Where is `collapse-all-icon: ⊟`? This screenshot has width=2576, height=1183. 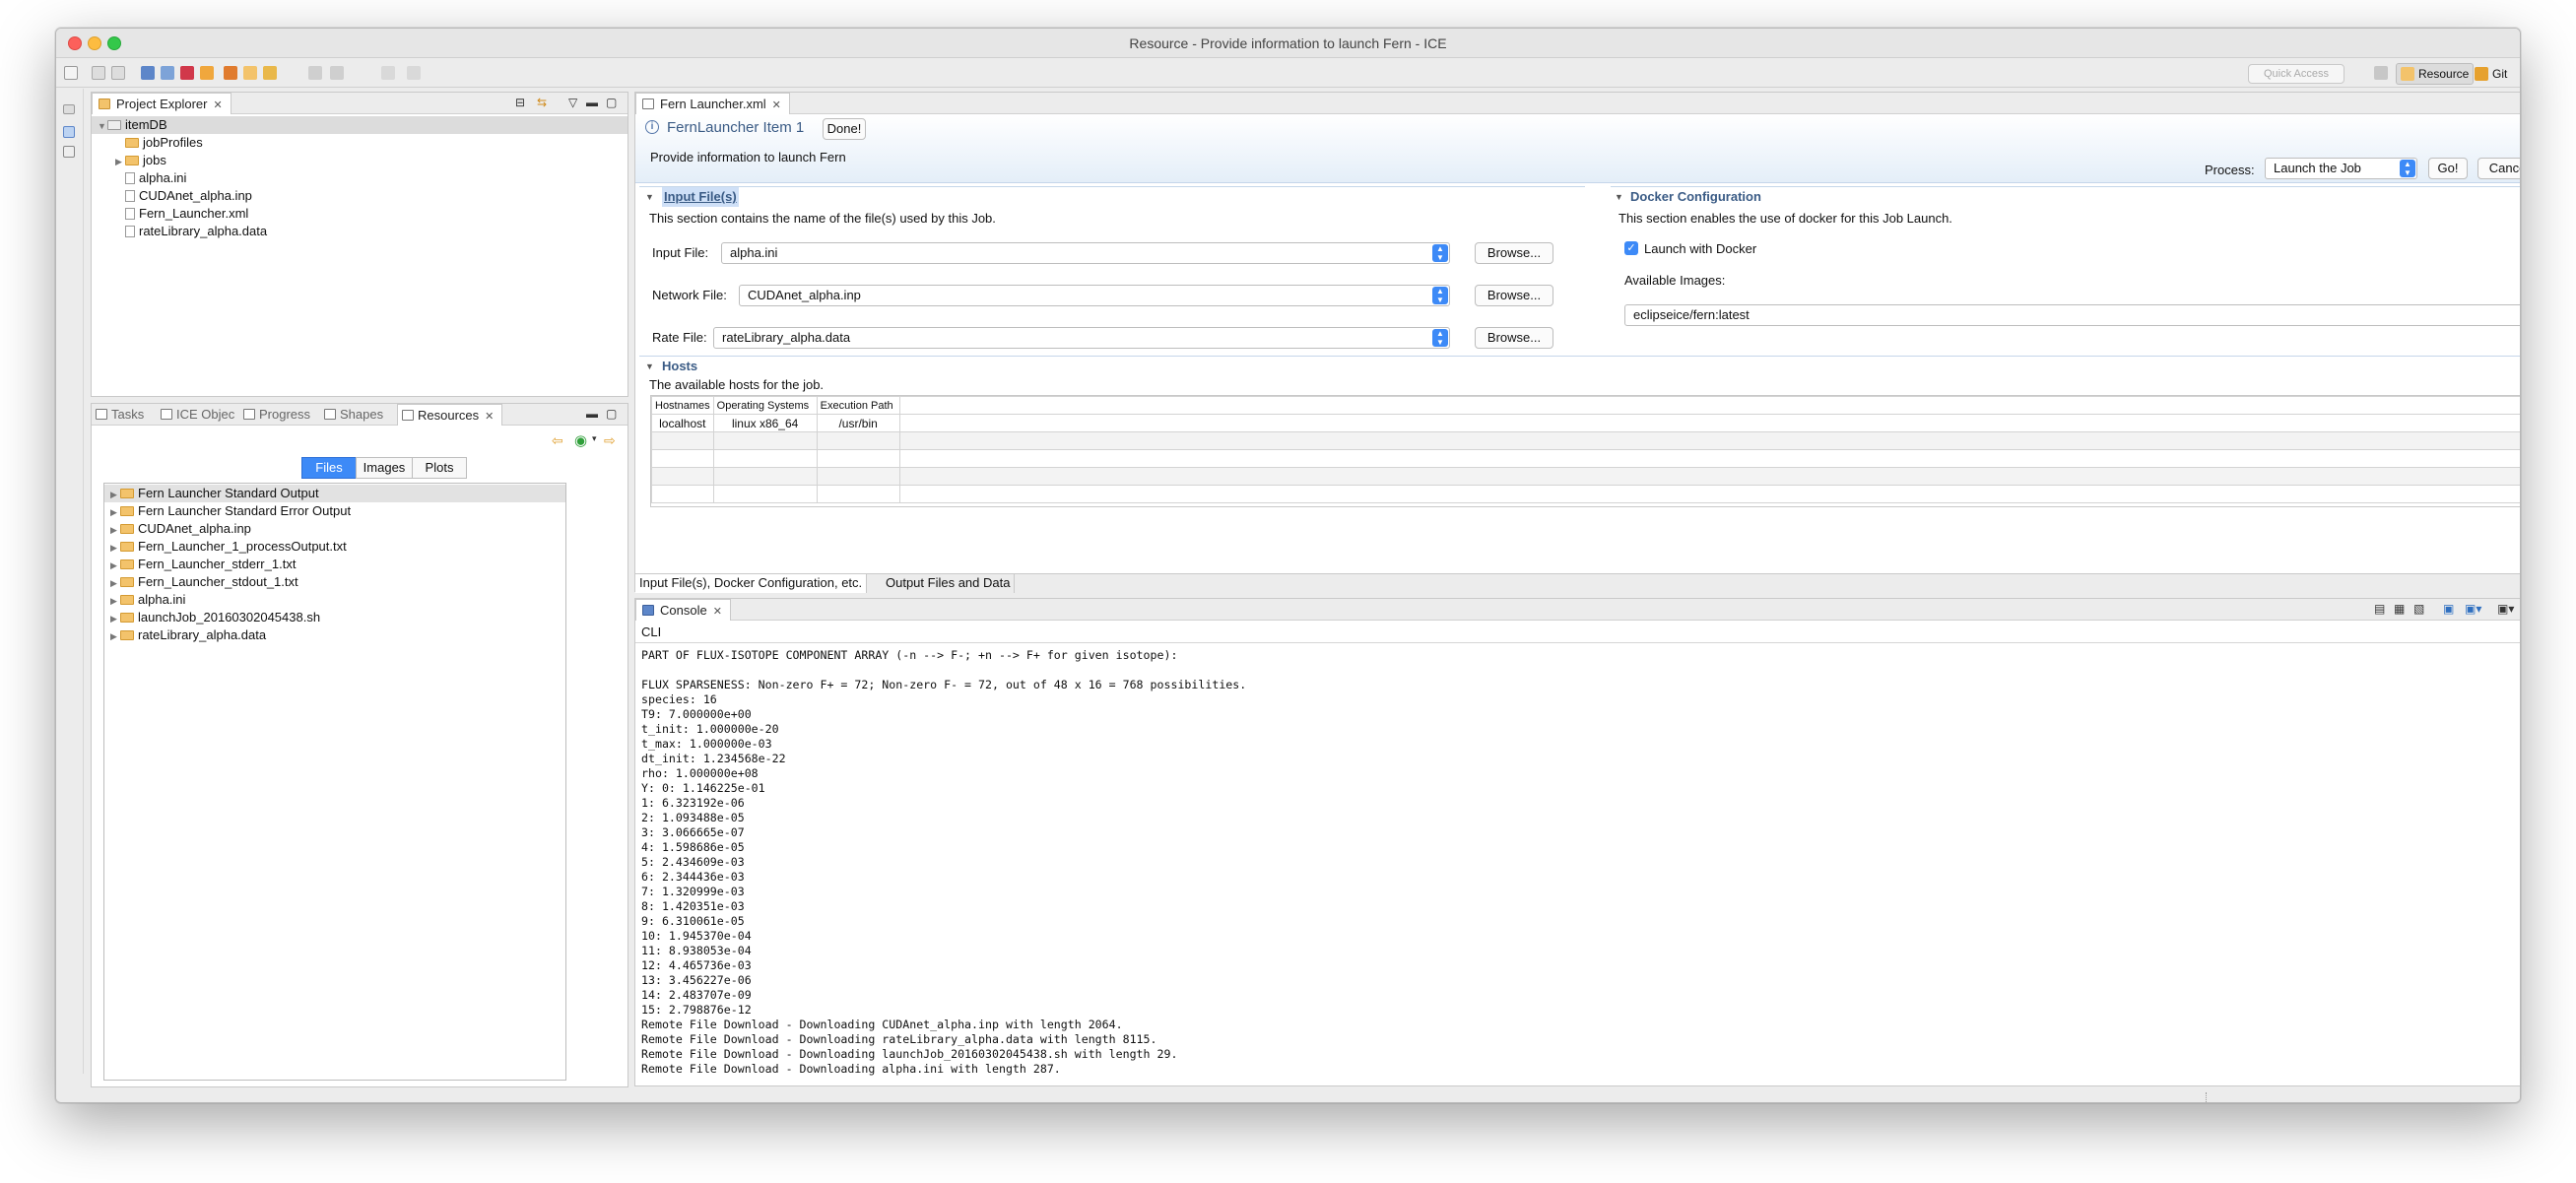 collapse-all-icon: ⊟ is located at coordinates (520, 102).